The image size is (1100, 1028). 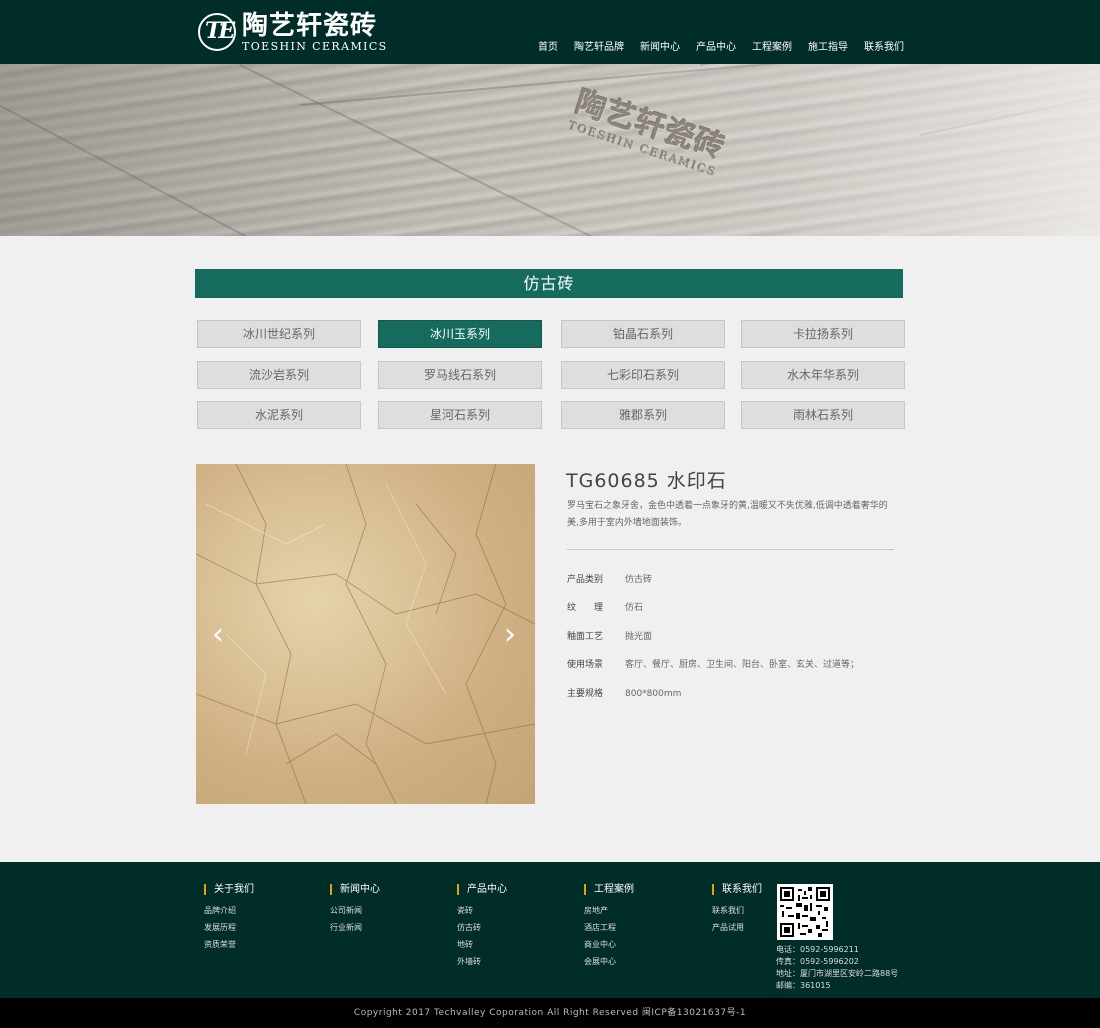 What do you see at coordinates (646, 481) in the screenshot?
I see `product-title: TG60685 水印石` at bounding box center [646, 481].